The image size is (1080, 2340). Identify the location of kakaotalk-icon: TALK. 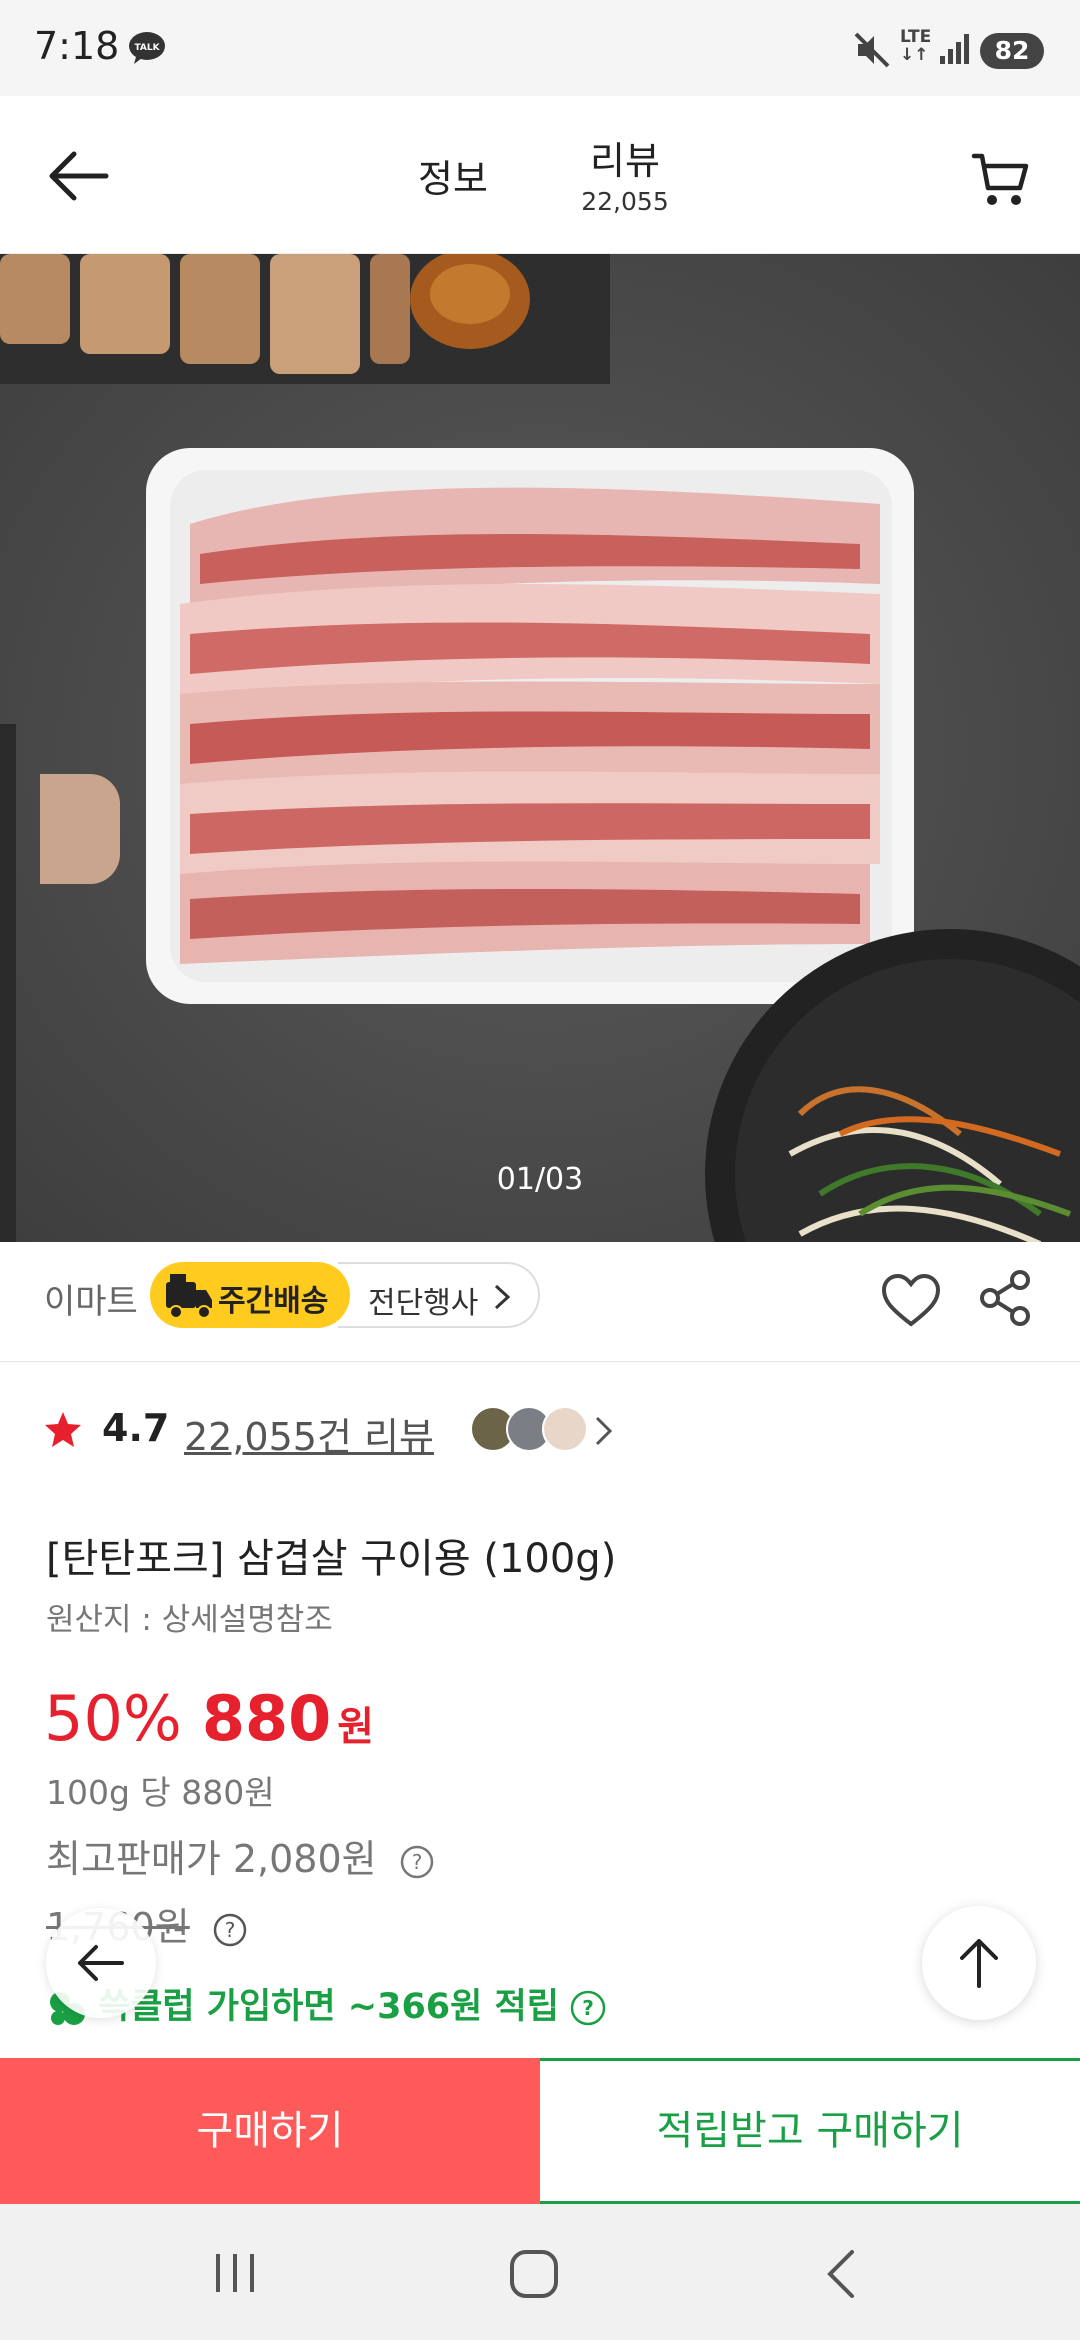
(147, 48).